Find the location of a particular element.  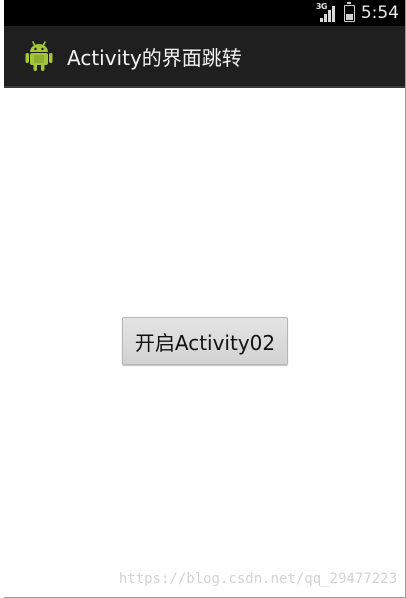

start-activity02-button: 开启Activity02 is located at coordinates (205, 341).